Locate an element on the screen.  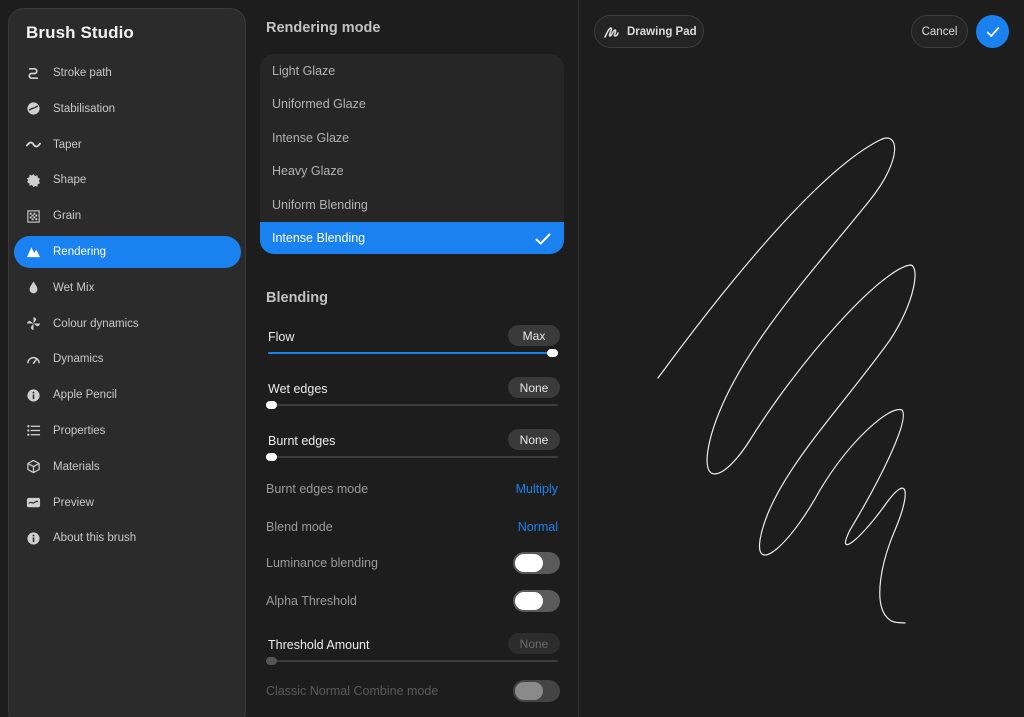
materials-icon is located at coordinates (33, 467).